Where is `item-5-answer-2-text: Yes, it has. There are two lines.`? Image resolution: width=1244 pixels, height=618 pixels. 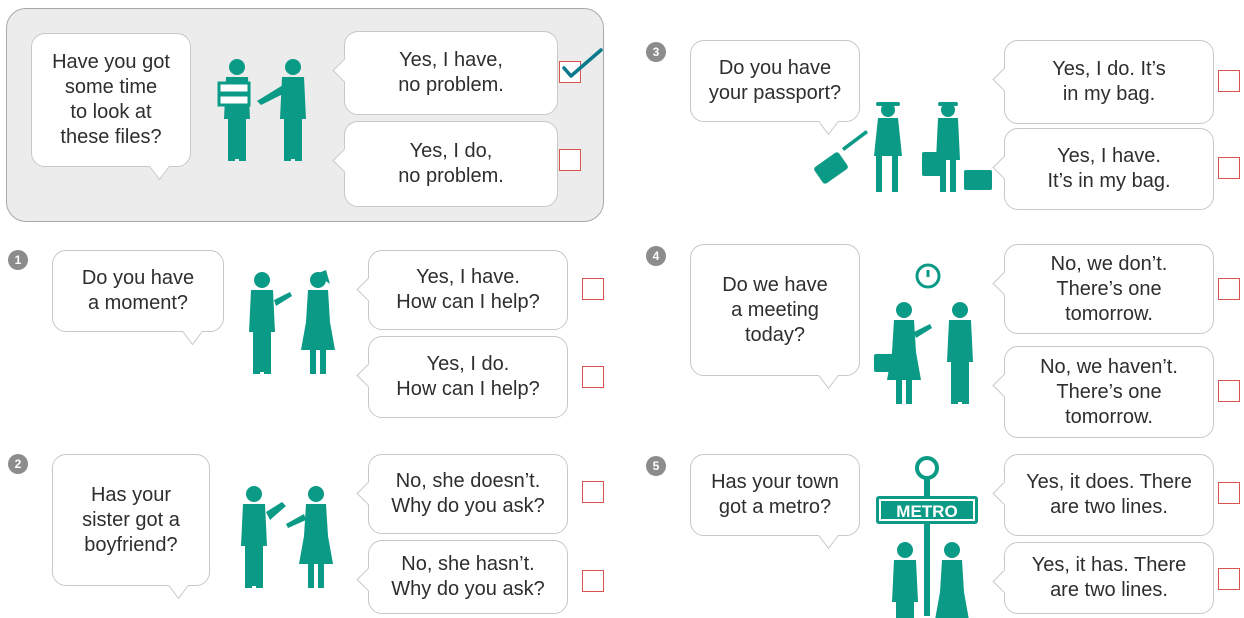 item-5-answer-2-text: Yes, it has. There are two lines. is located at coordinates (1109, 577).